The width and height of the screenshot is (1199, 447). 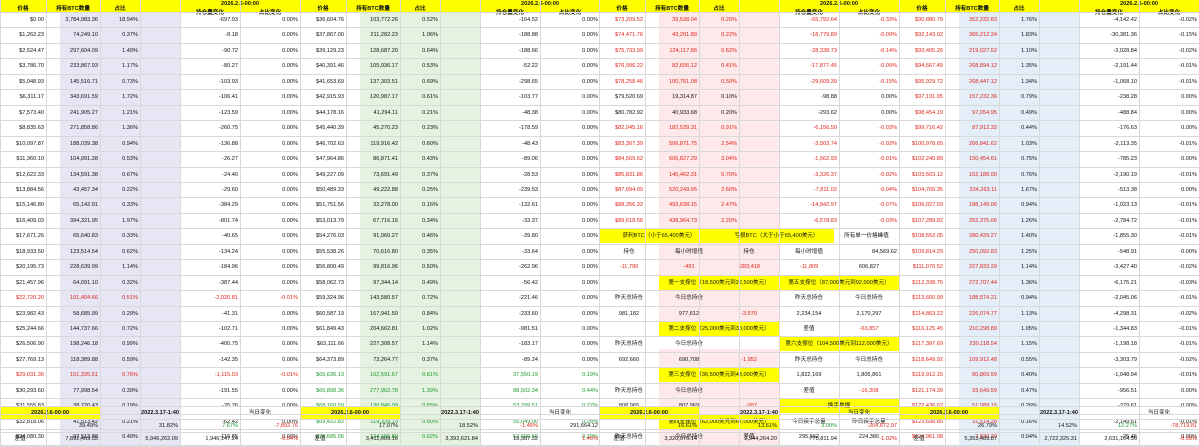 What do you see at coordinates (430, 66) in the screenshot?
I see `data-cell: 0.53%` at bounding box center [430, 66].